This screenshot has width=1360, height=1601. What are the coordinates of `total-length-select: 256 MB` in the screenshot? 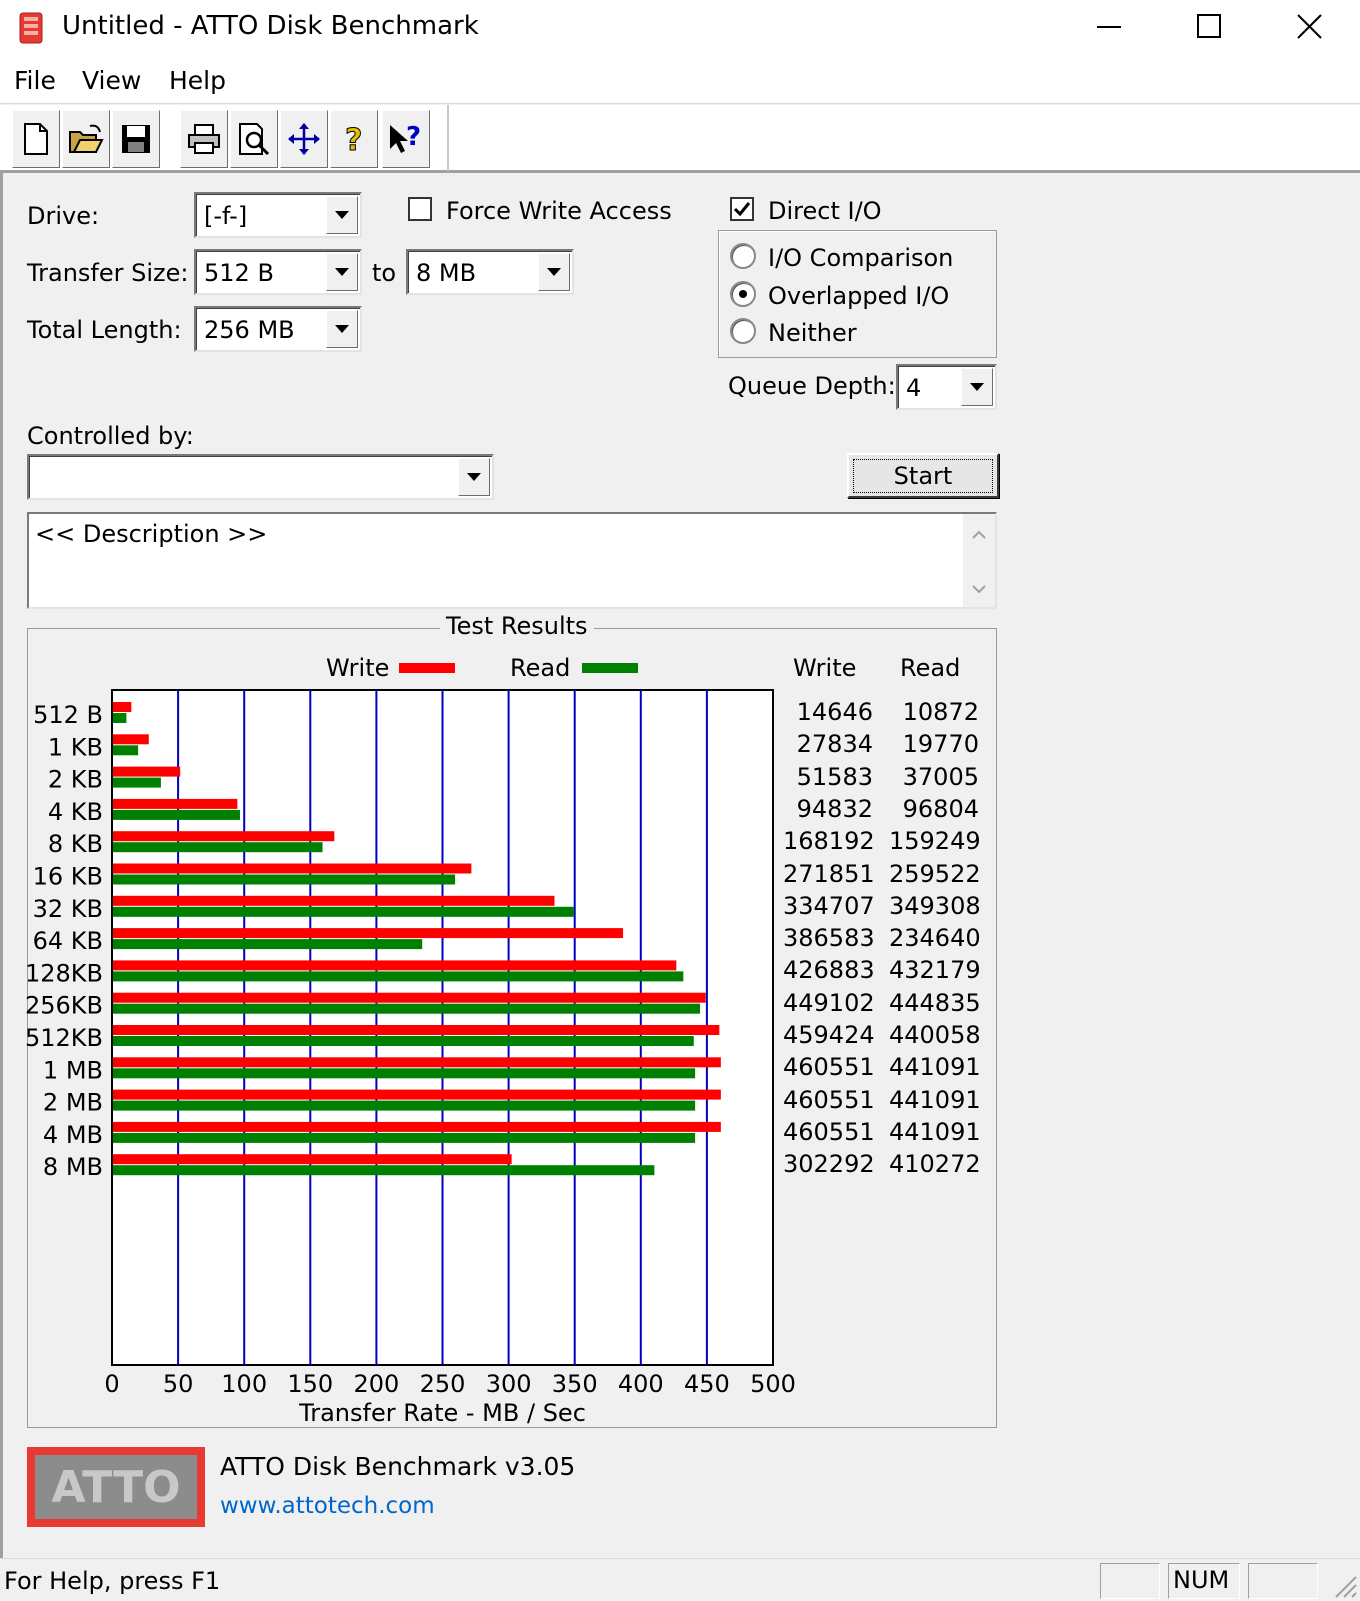 It's located at (278, 329).